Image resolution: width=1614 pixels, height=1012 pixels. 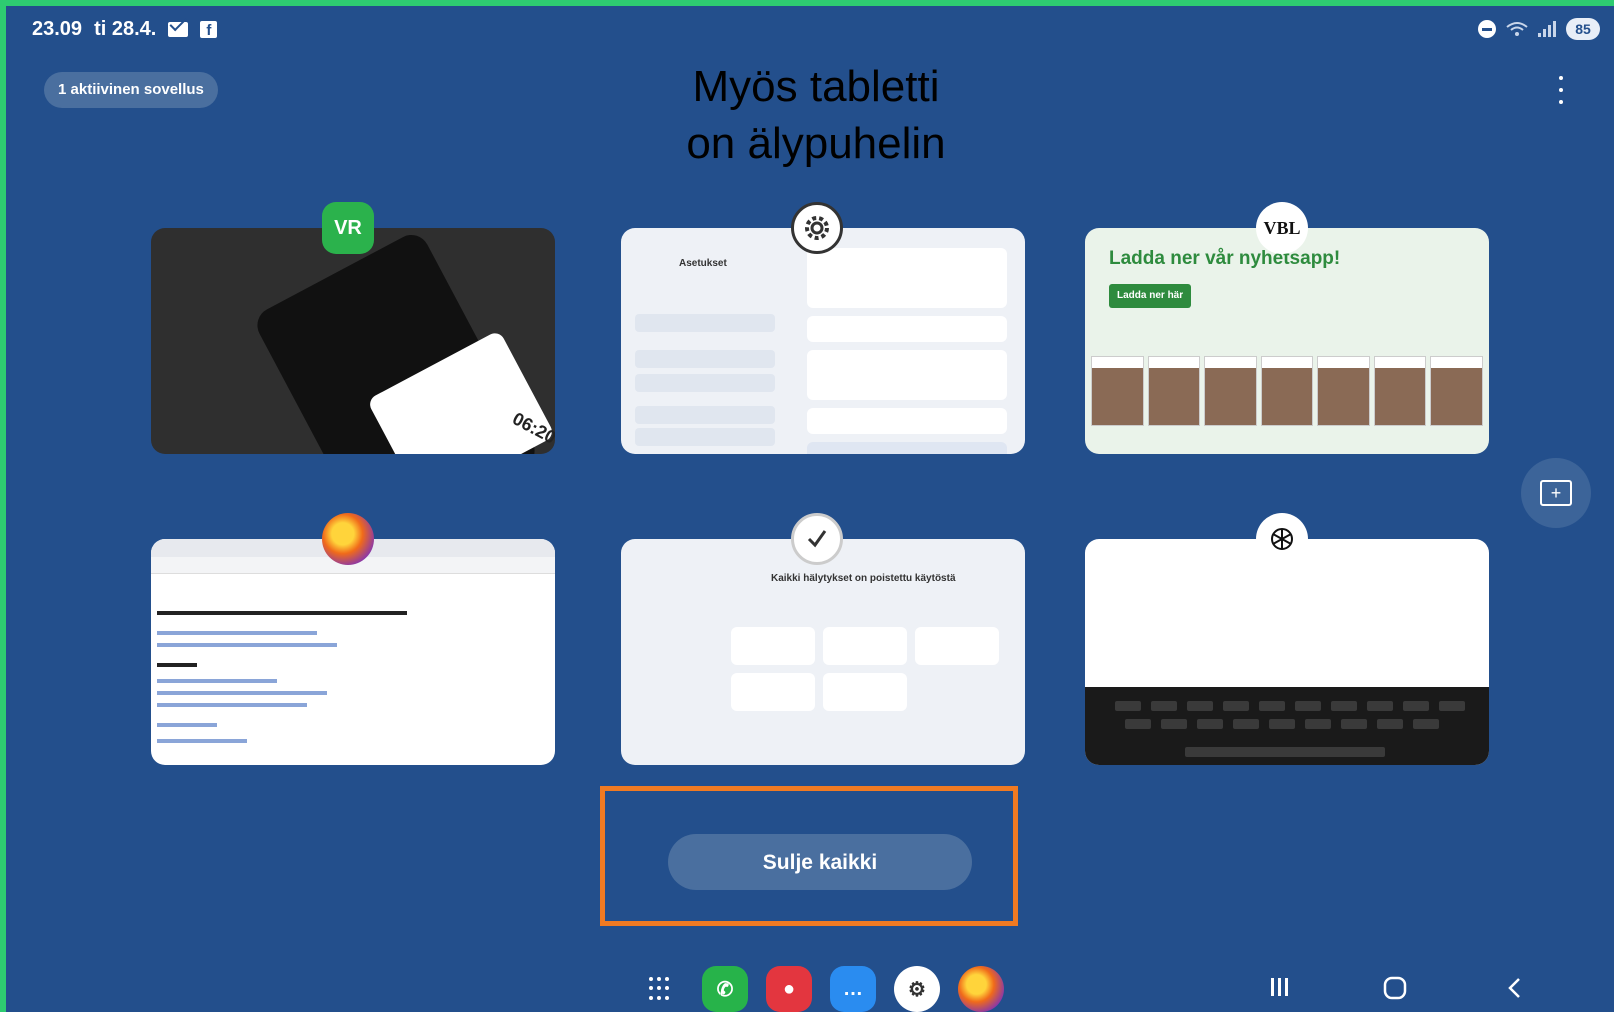 What do you see at coordinates (816, 115) in the screenshot?
I see `overlay-title: Myös tabletti on älypuhelin` at bounding box center [816, 115].